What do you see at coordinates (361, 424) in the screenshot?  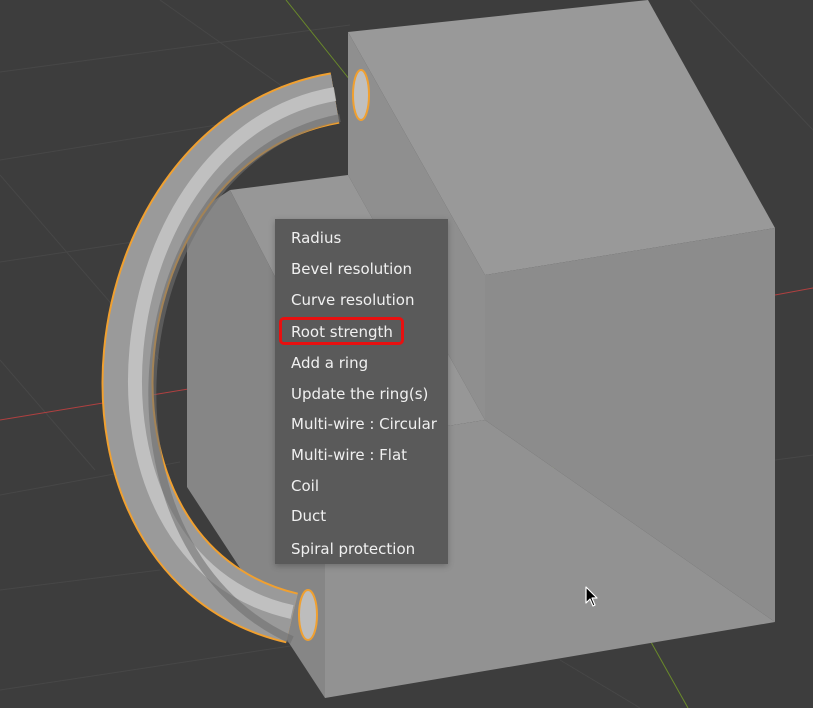 I see `menu-item-multi-wire-circular: Multi-wire : Circular` at bounding box center [361, 424].